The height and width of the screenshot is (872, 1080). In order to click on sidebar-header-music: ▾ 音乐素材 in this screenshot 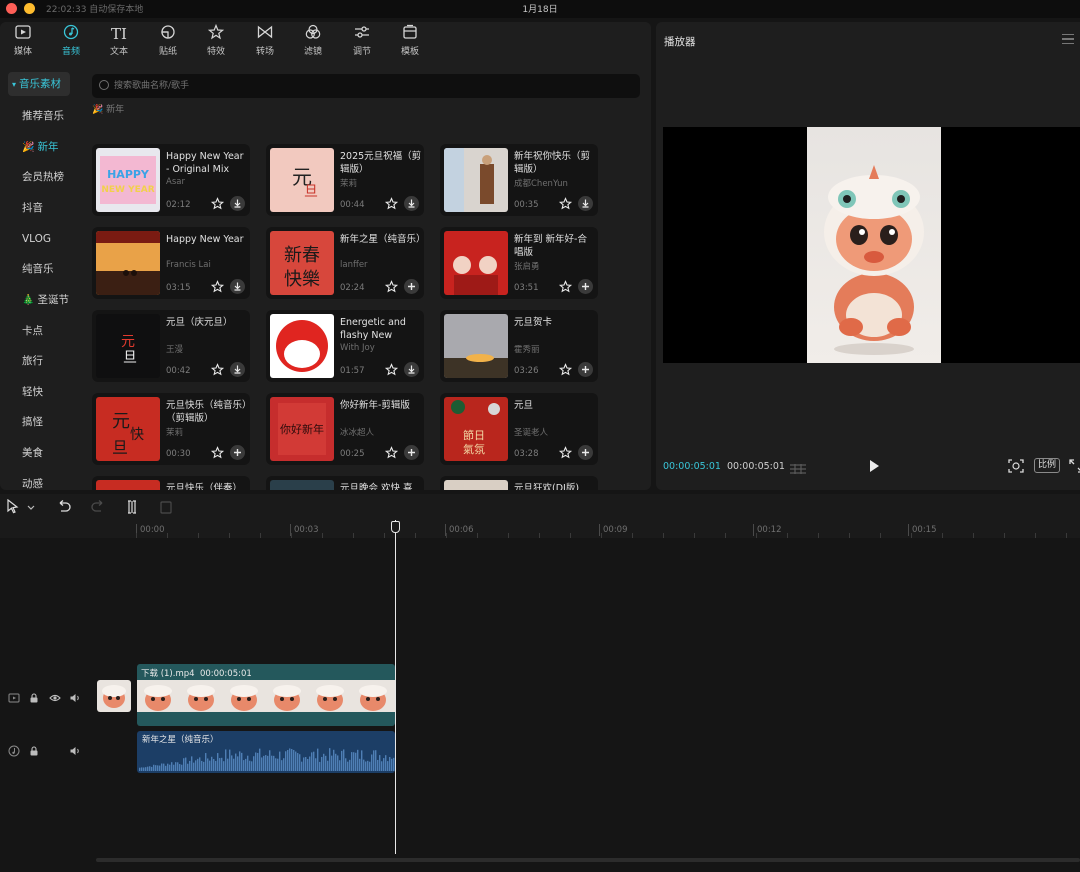, I will do `click(39, 84)`.